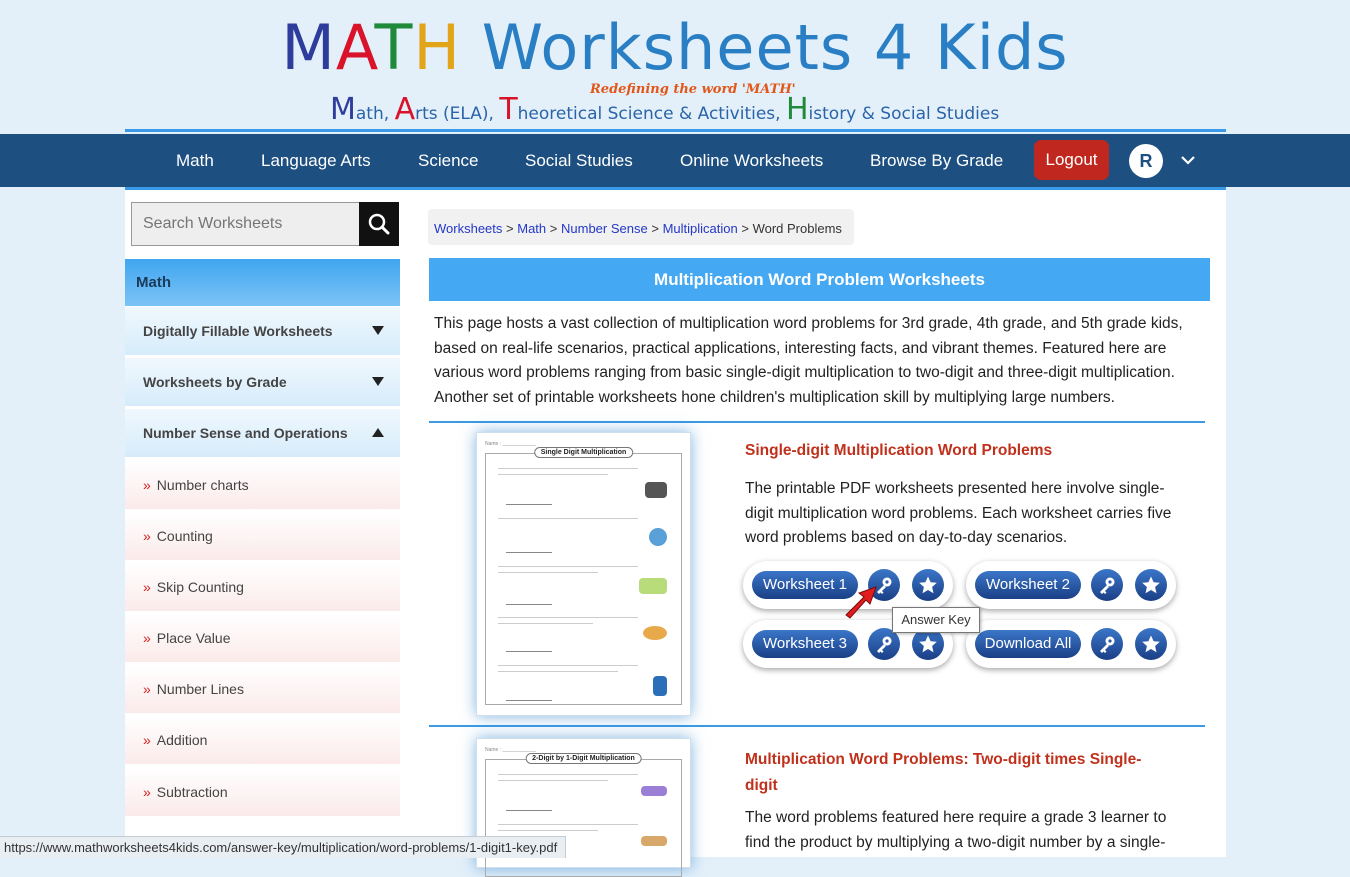  What do you see at coordinates (468, 228) in the screenshot?
I see `breadcrumb-worksheets: Worksheets` at bounding box center [468, 228].